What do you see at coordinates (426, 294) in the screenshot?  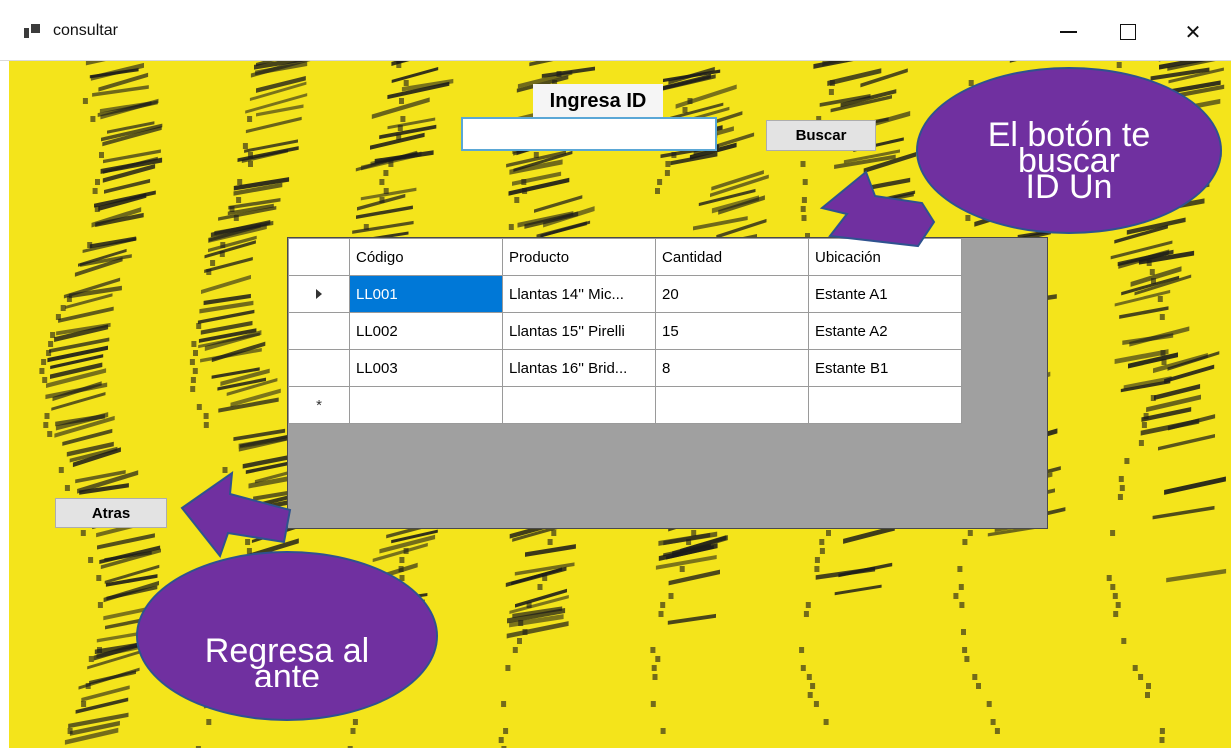 I see `cell-codigo: LL001` at bounding box center [426, 294].